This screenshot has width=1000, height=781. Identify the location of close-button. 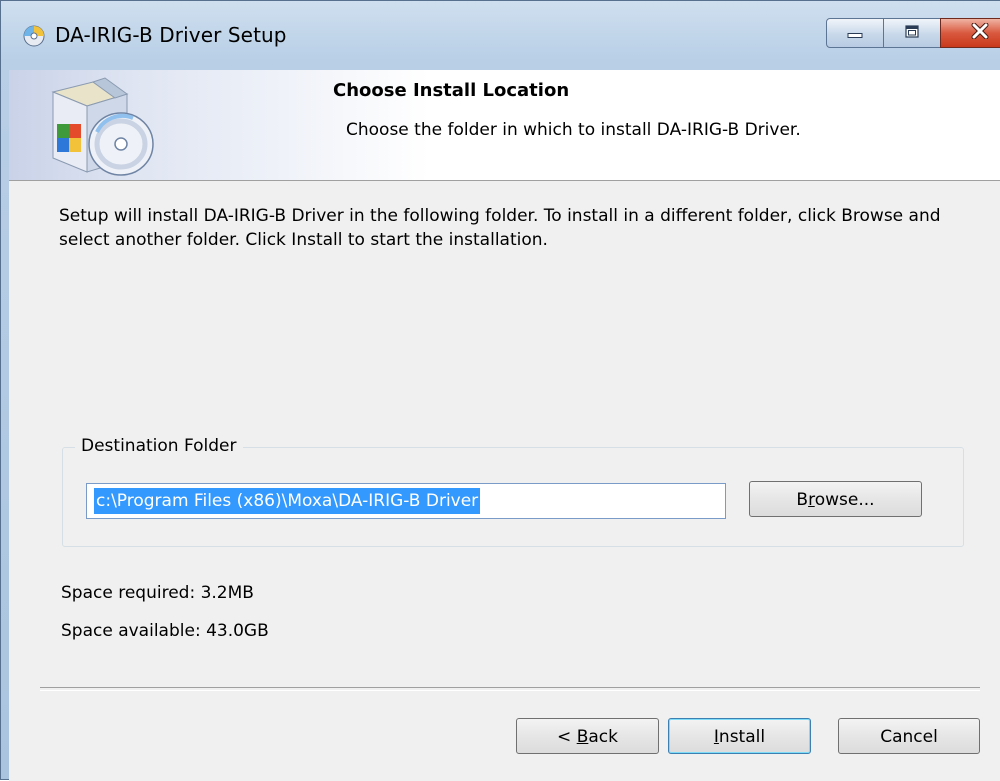
(970, 33).